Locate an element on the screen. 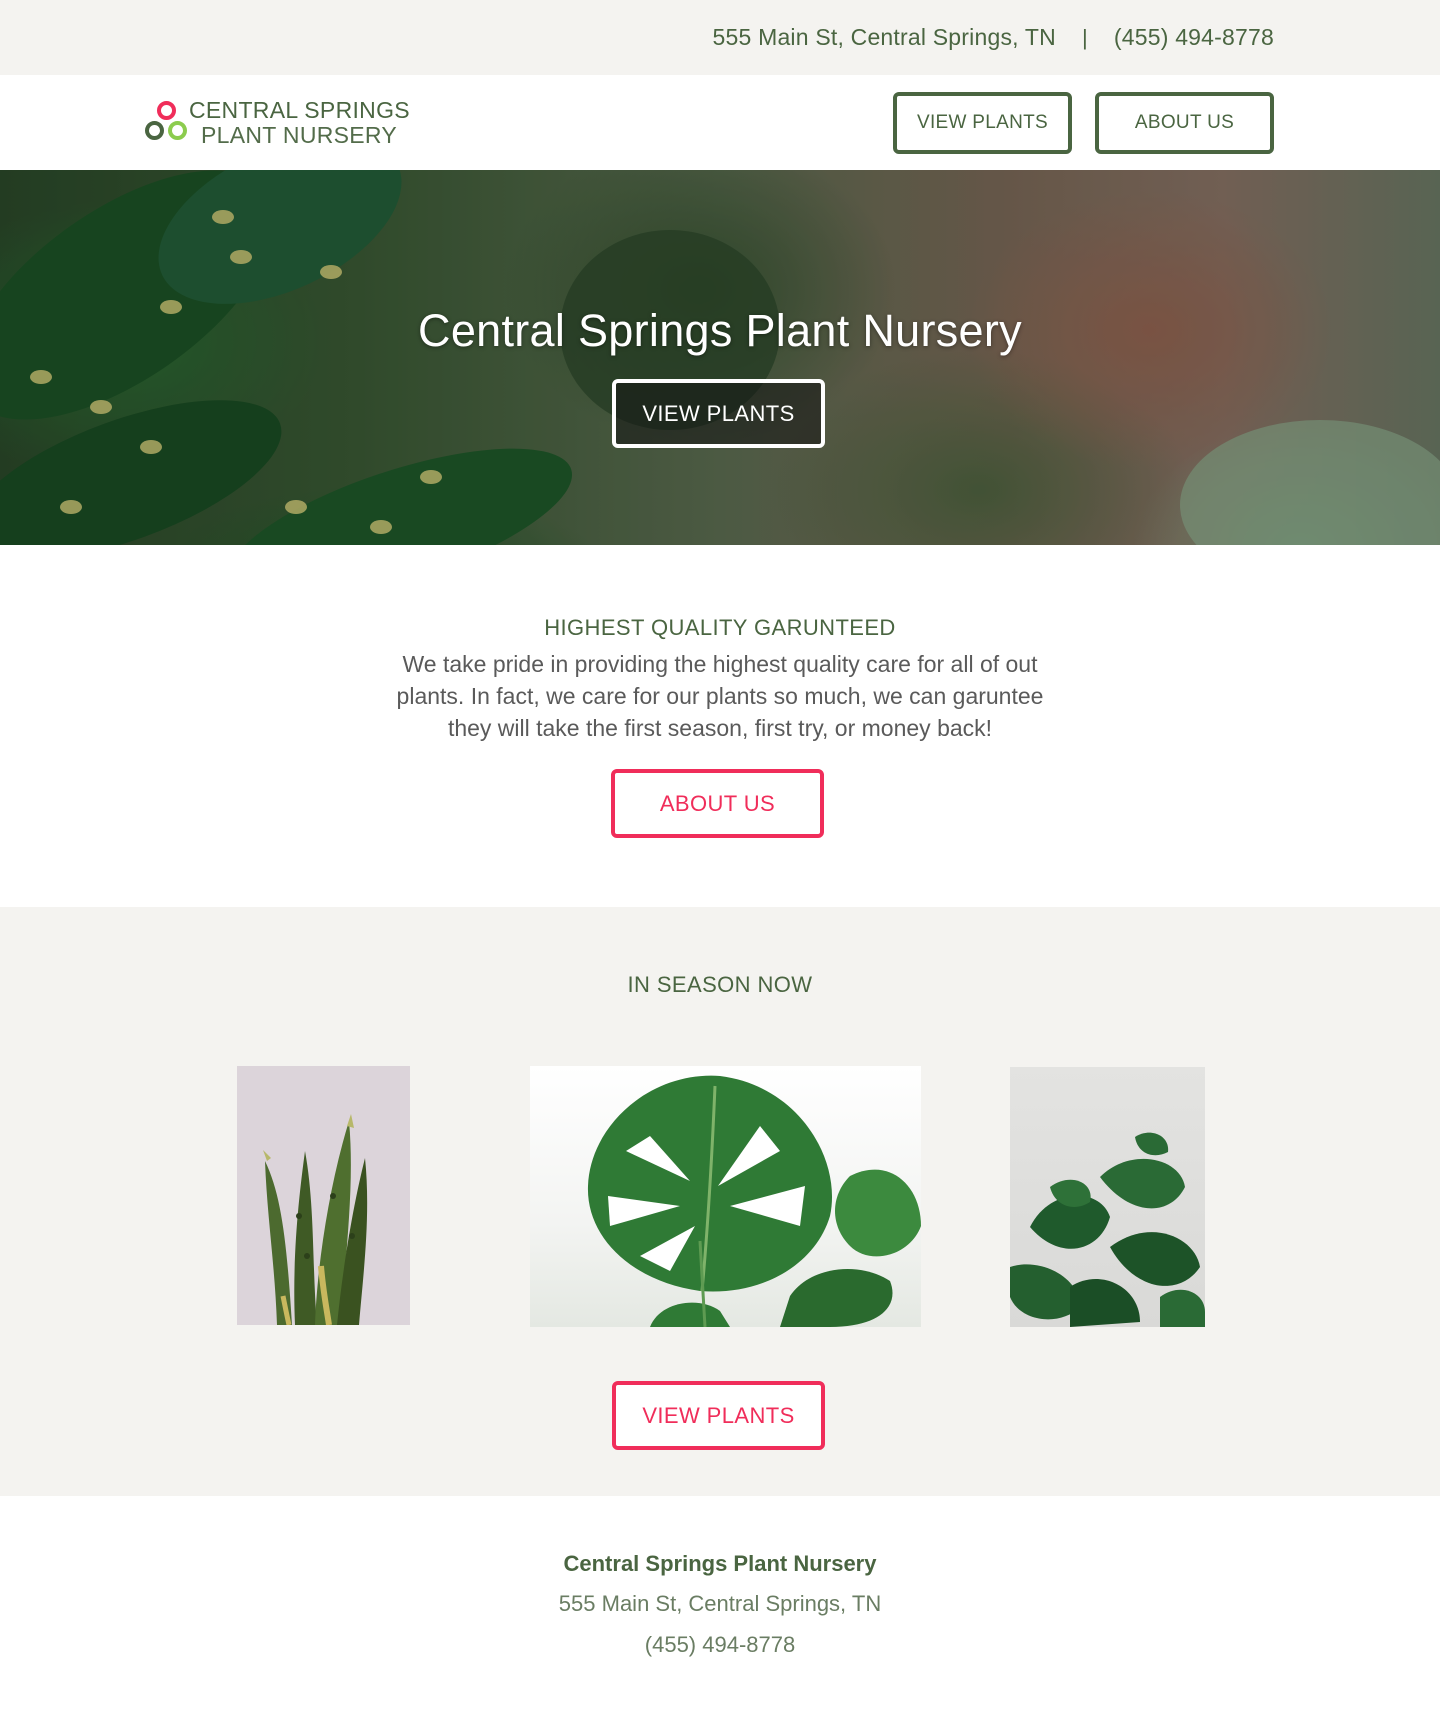 The height and width of the screenshot is (1718, 1440). snake-plant-image is located at coordinates (323, 1195).